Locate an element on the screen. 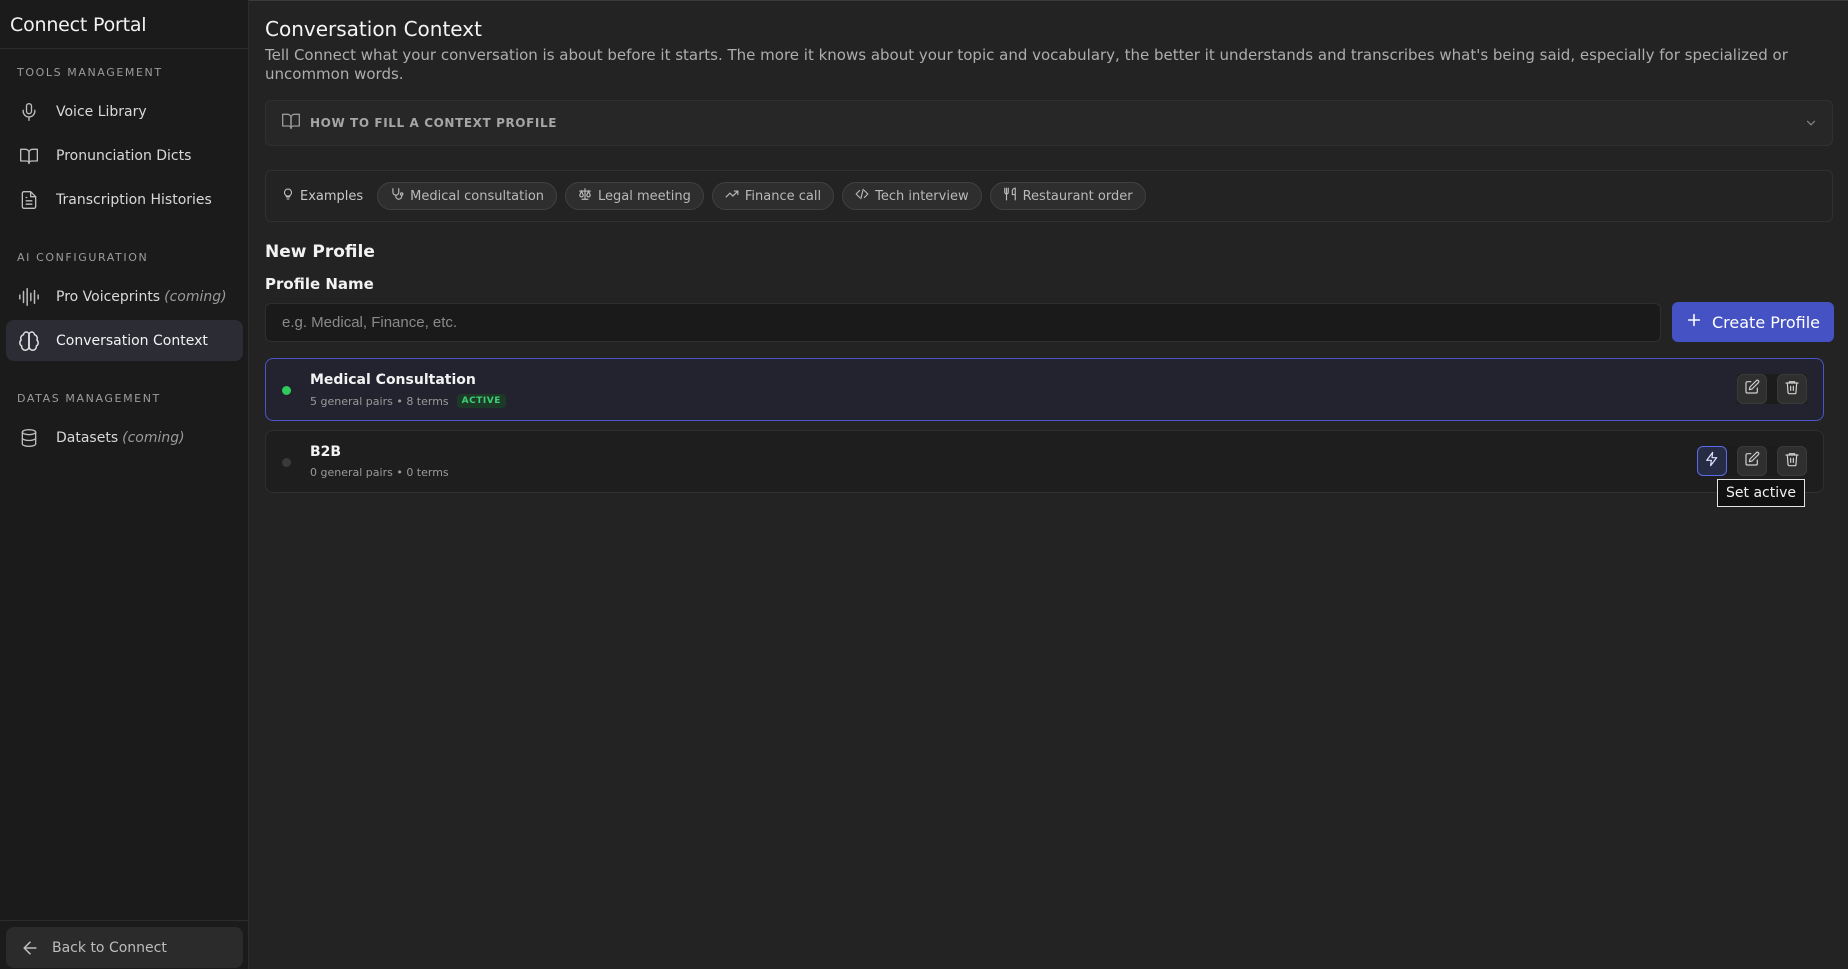  lightning-icon is located at coordinates (1712, 461).